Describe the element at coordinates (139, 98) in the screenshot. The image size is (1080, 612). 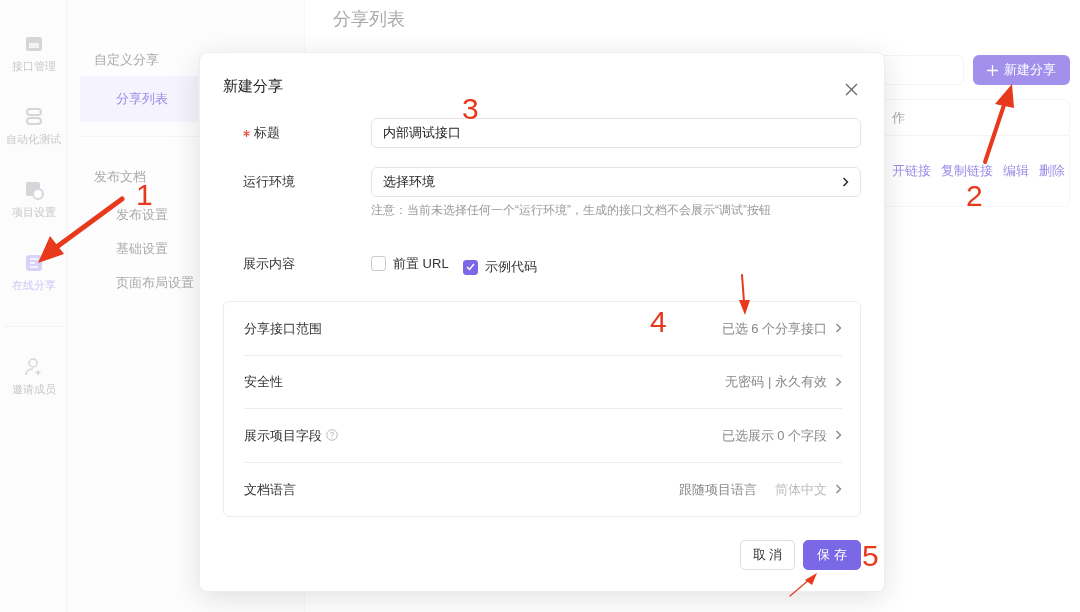
I see `menu-item: 分享列表` at that location.